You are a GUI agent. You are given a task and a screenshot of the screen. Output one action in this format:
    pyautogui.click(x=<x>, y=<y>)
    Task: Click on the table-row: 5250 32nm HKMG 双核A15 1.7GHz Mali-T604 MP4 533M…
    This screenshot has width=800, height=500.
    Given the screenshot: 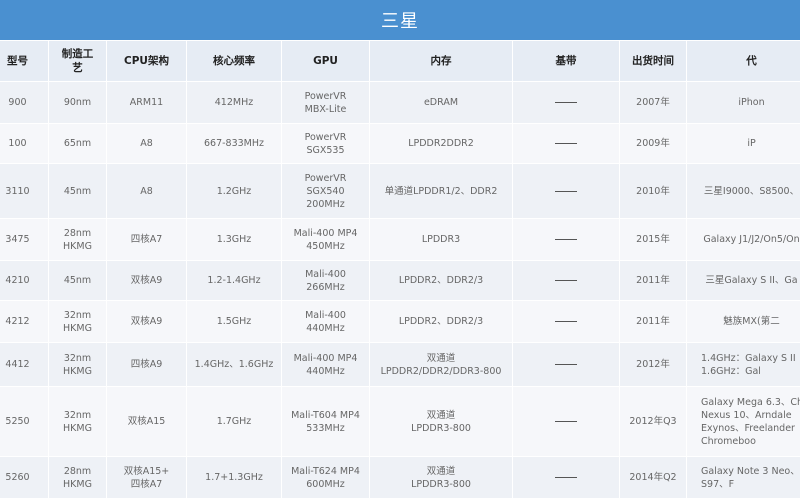 What is the action you would take?
    pyautogui.click(x=400, y=421)
    